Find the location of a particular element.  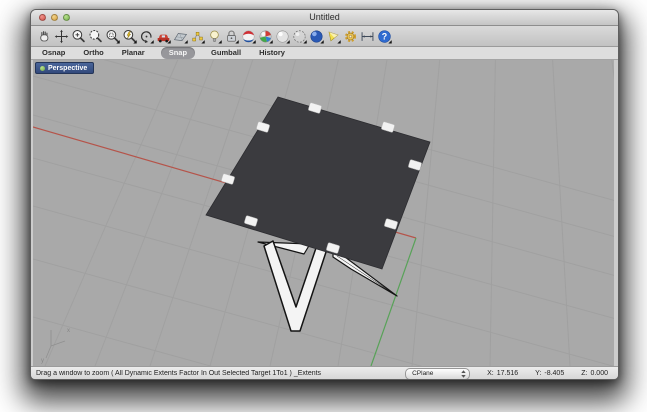

dimension-icon is located at coordinates (367, 36).